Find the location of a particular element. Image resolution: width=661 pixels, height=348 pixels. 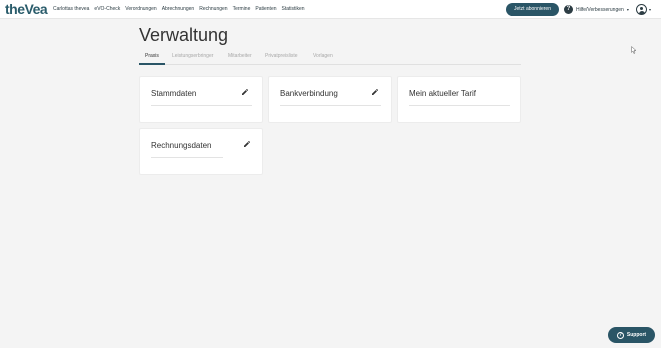

support-label: Support is located at coordinates (636, 335).